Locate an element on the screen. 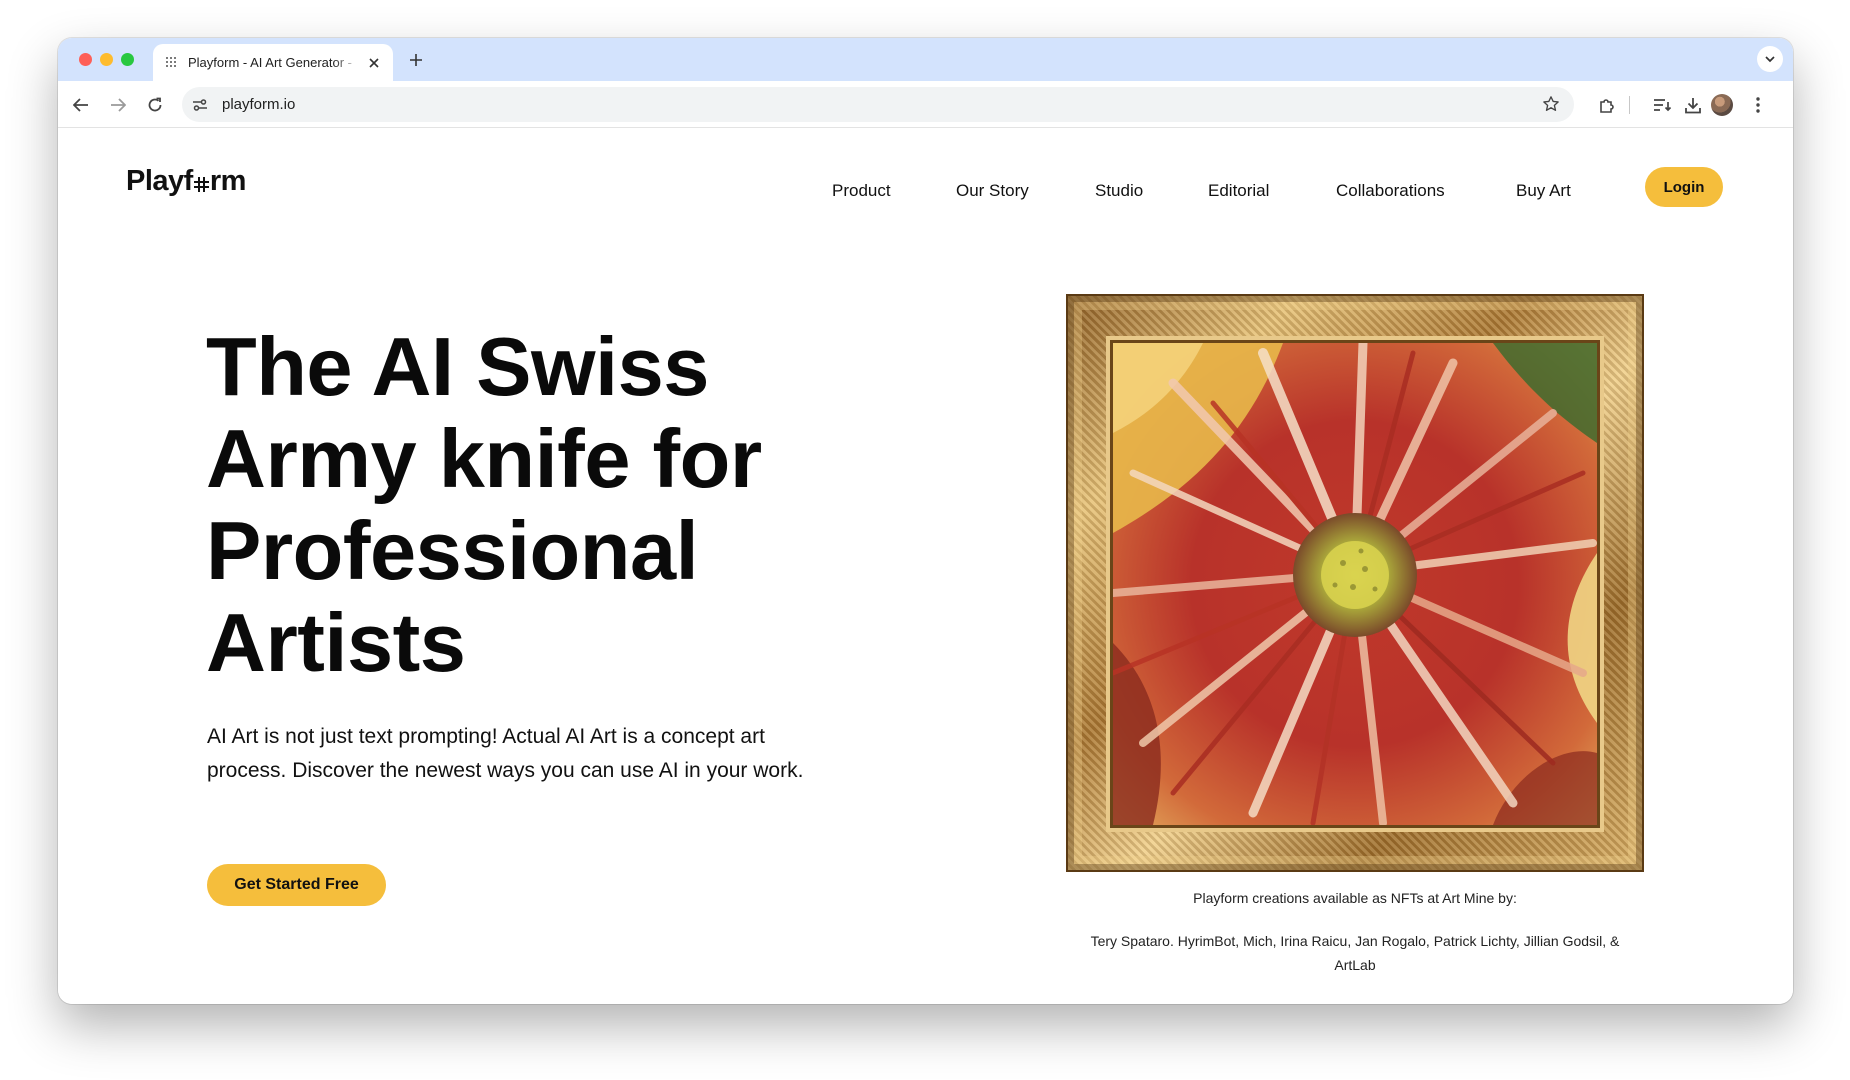 The image size is (1850, 1080). nav-product: Product is located at coordinates (861, 191).